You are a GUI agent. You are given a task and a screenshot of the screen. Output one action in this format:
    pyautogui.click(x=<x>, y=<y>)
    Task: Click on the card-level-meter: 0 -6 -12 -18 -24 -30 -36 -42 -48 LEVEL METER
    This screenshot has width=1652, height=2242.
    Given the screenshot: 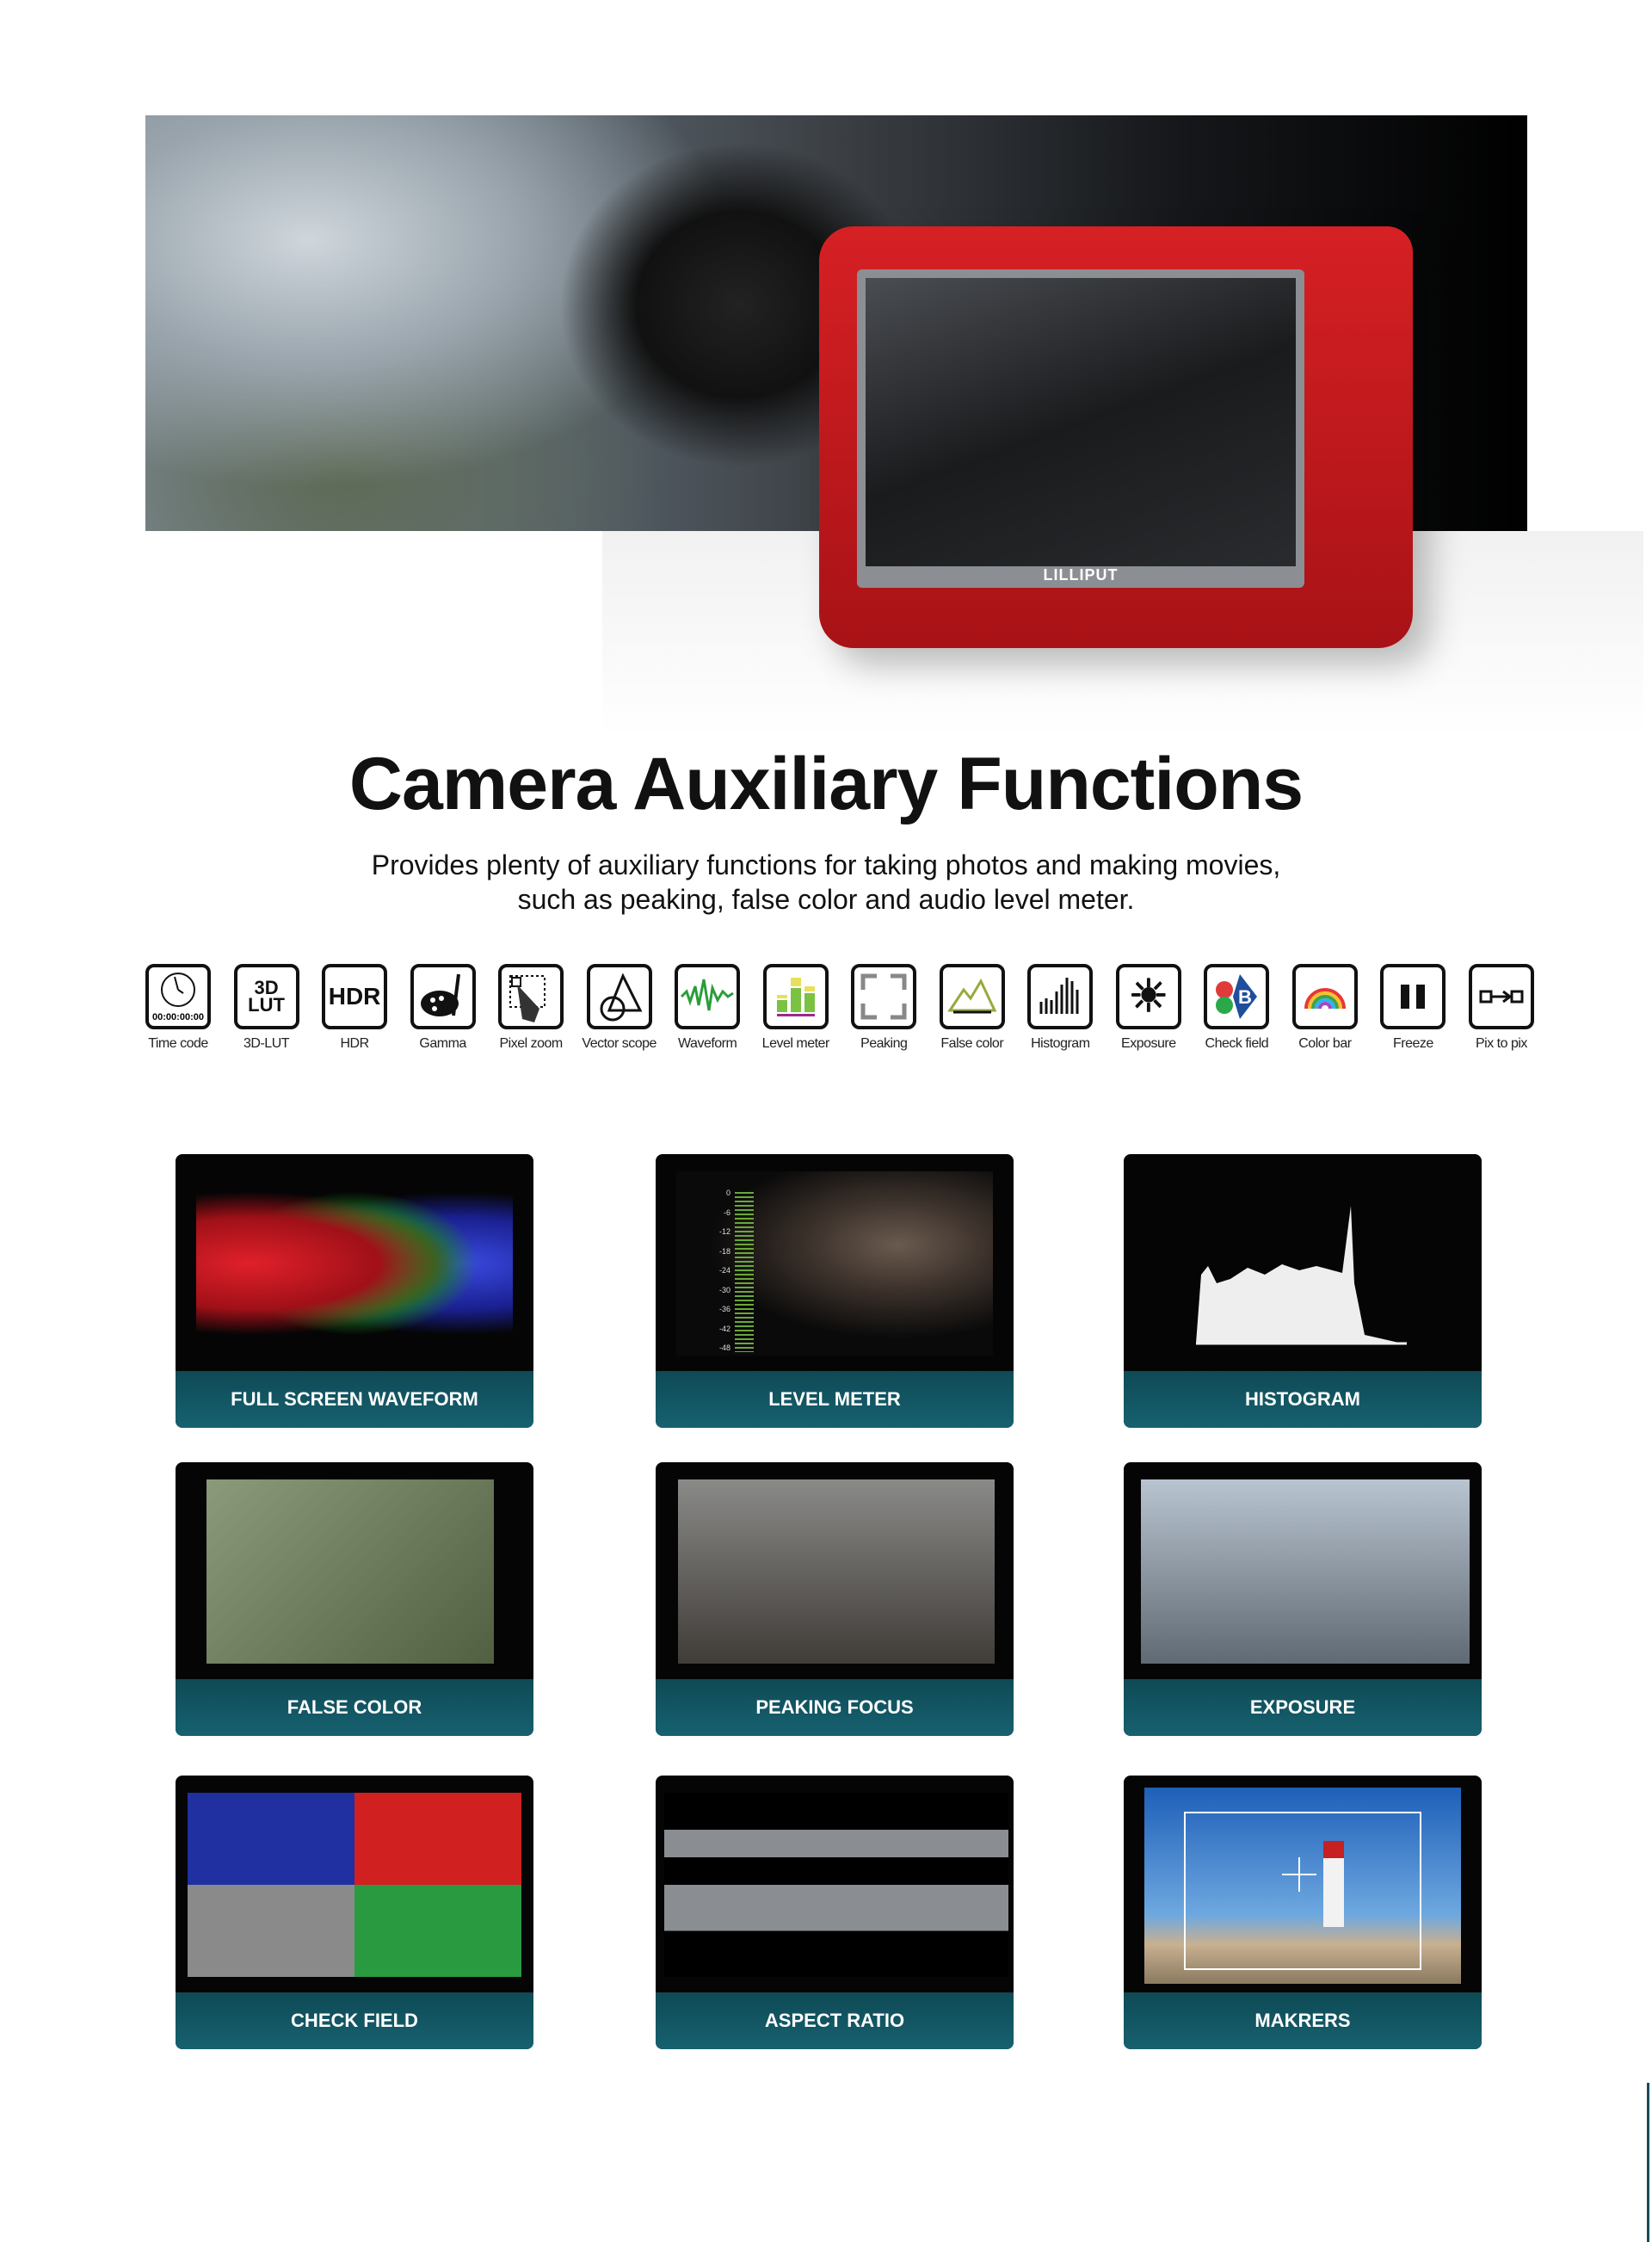 What is the action you would take?
    pyautogui.click(x=835, y=1291)
    